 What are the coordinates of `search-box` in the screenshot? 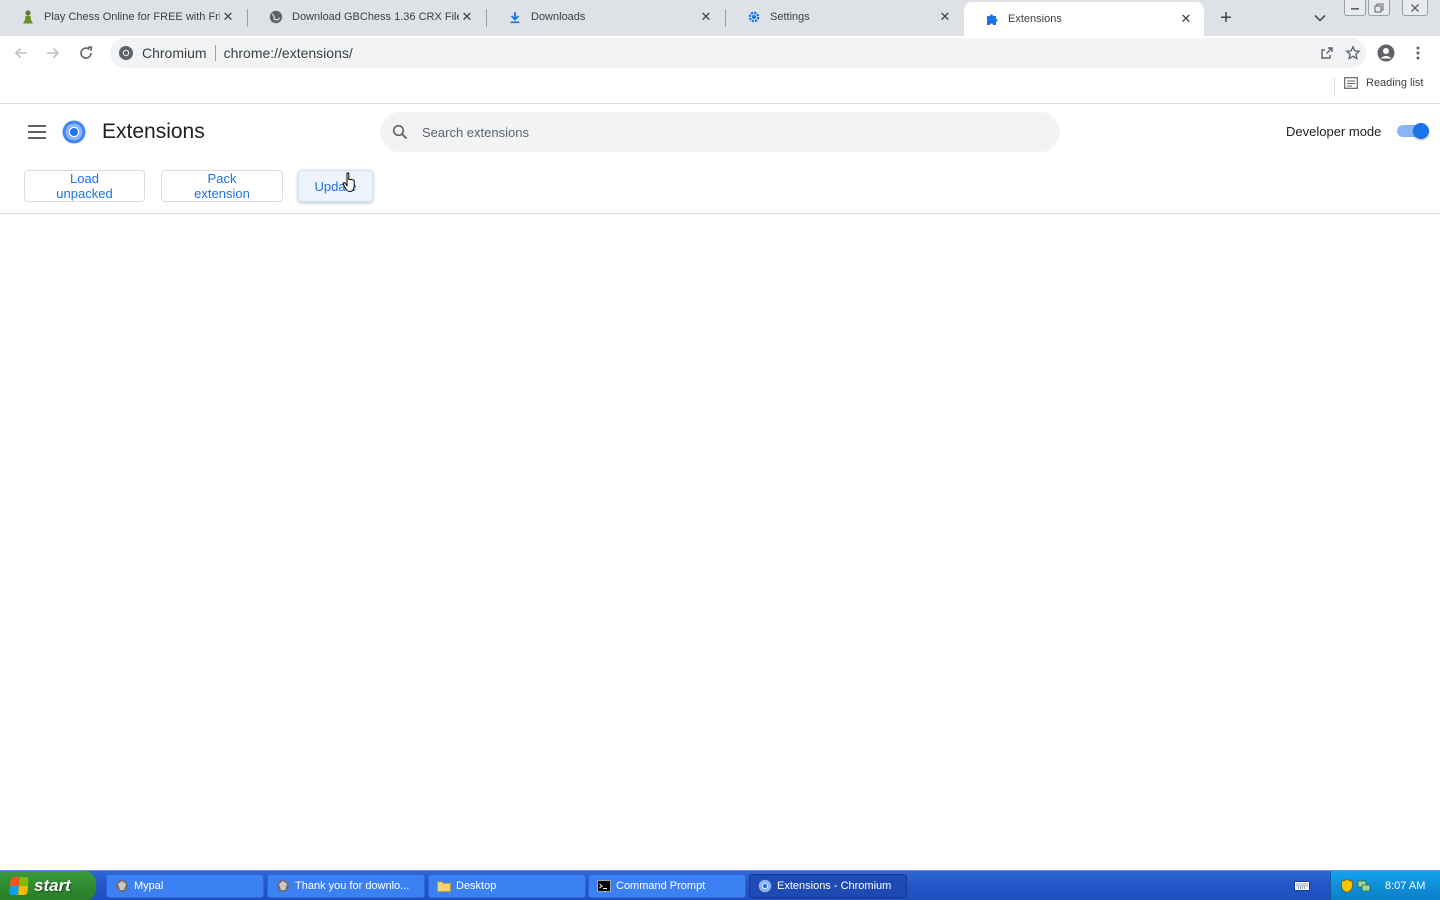 It's located at (720, 132).